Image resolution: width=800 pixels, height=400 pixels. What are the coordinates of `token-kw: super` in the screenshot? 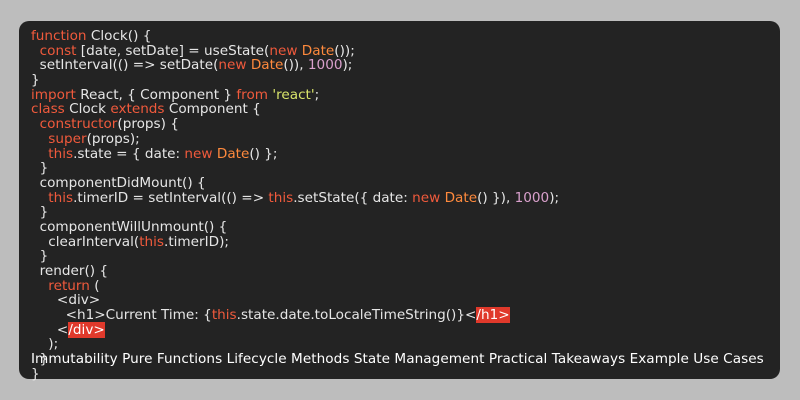 It's located at (67, 138).